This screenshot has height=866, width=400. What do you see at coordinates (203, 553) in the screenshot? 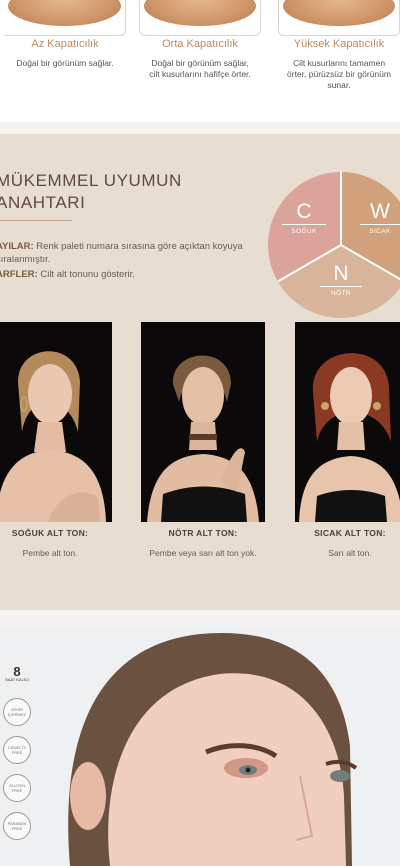
I see `tone-desc: Pembe veya sarı alt ton yok.` at bounding box center [203, 553].